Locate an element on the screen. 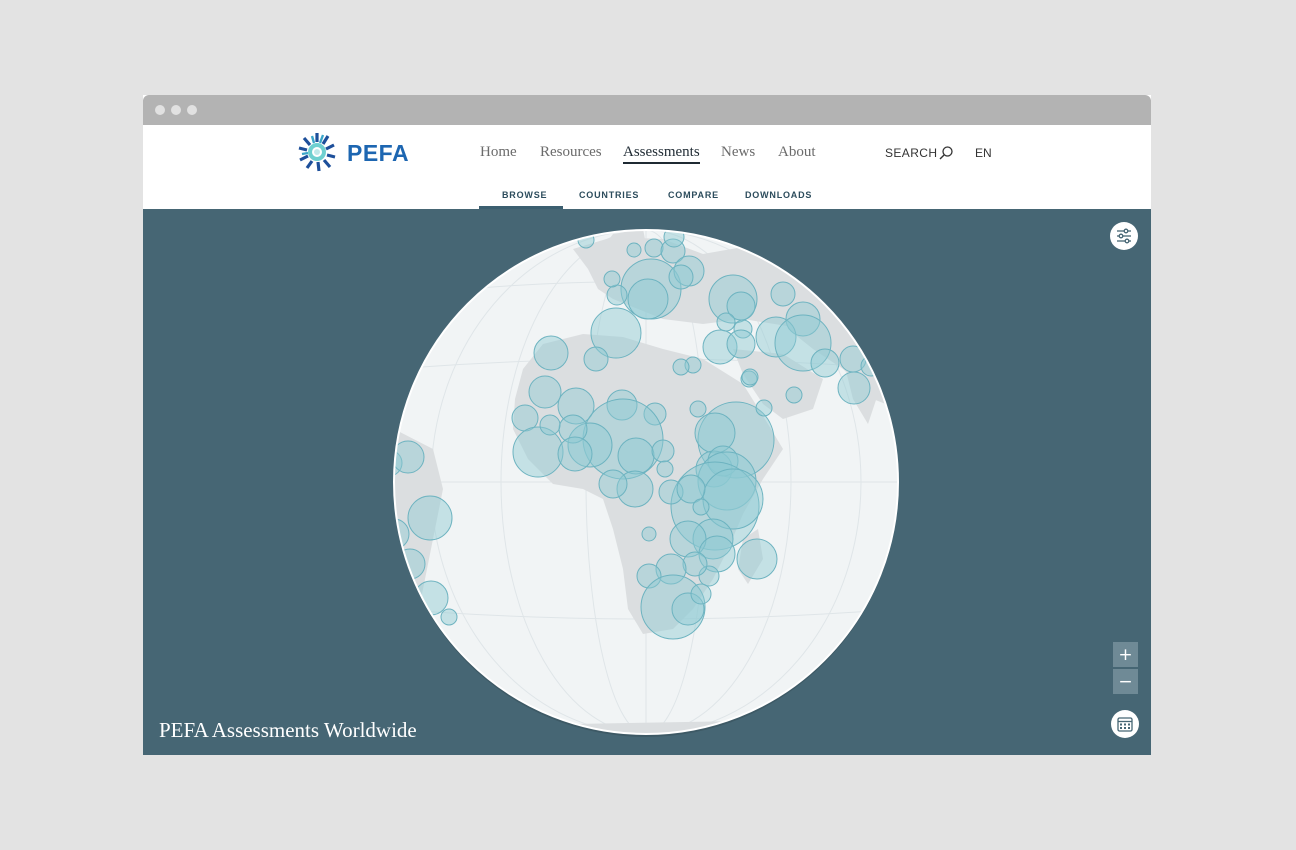  window-dot-maximize is located at coordinates (192, 110).